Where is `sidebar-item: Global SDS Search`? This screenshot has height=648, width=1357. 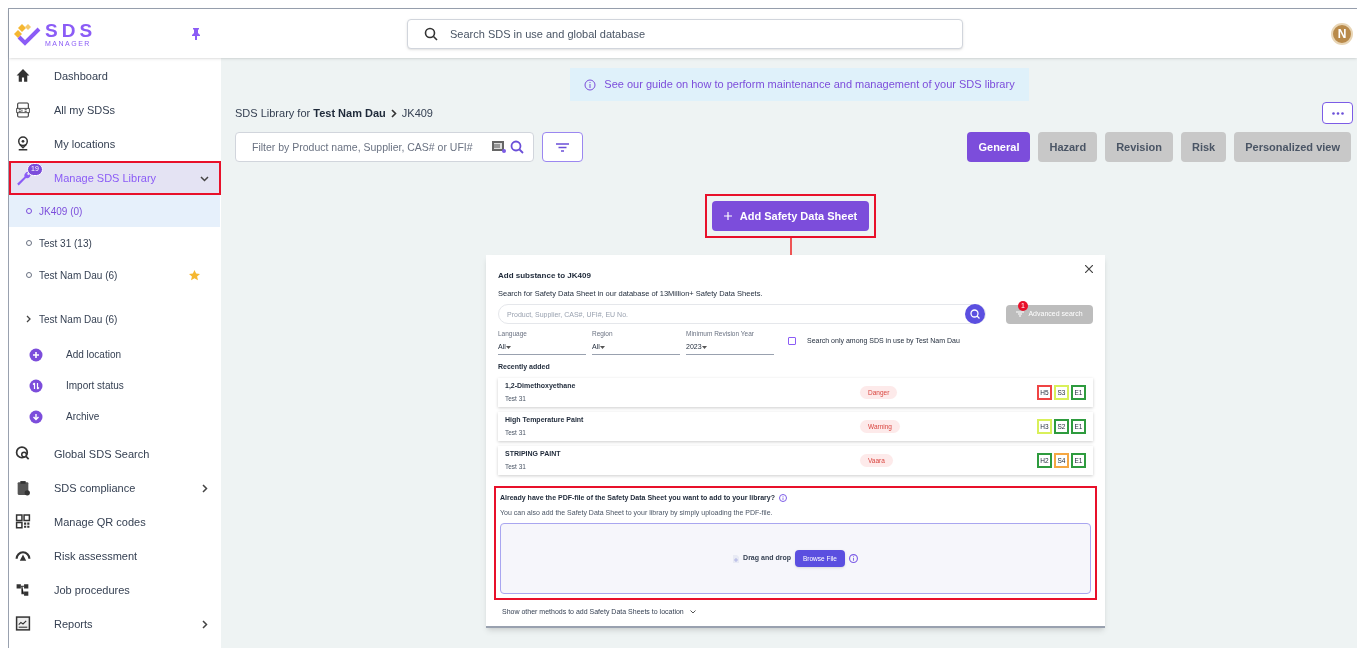
sidebar-item: Global SDS Search is located at coordinates (115, 454).